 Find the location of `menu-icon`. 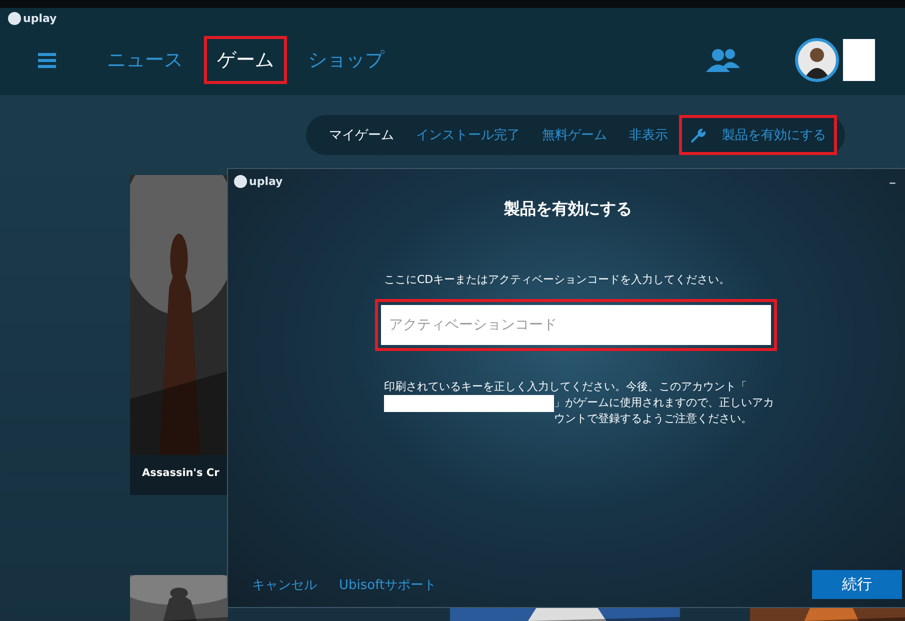

menu-icon is located at coordinates (47, 60).